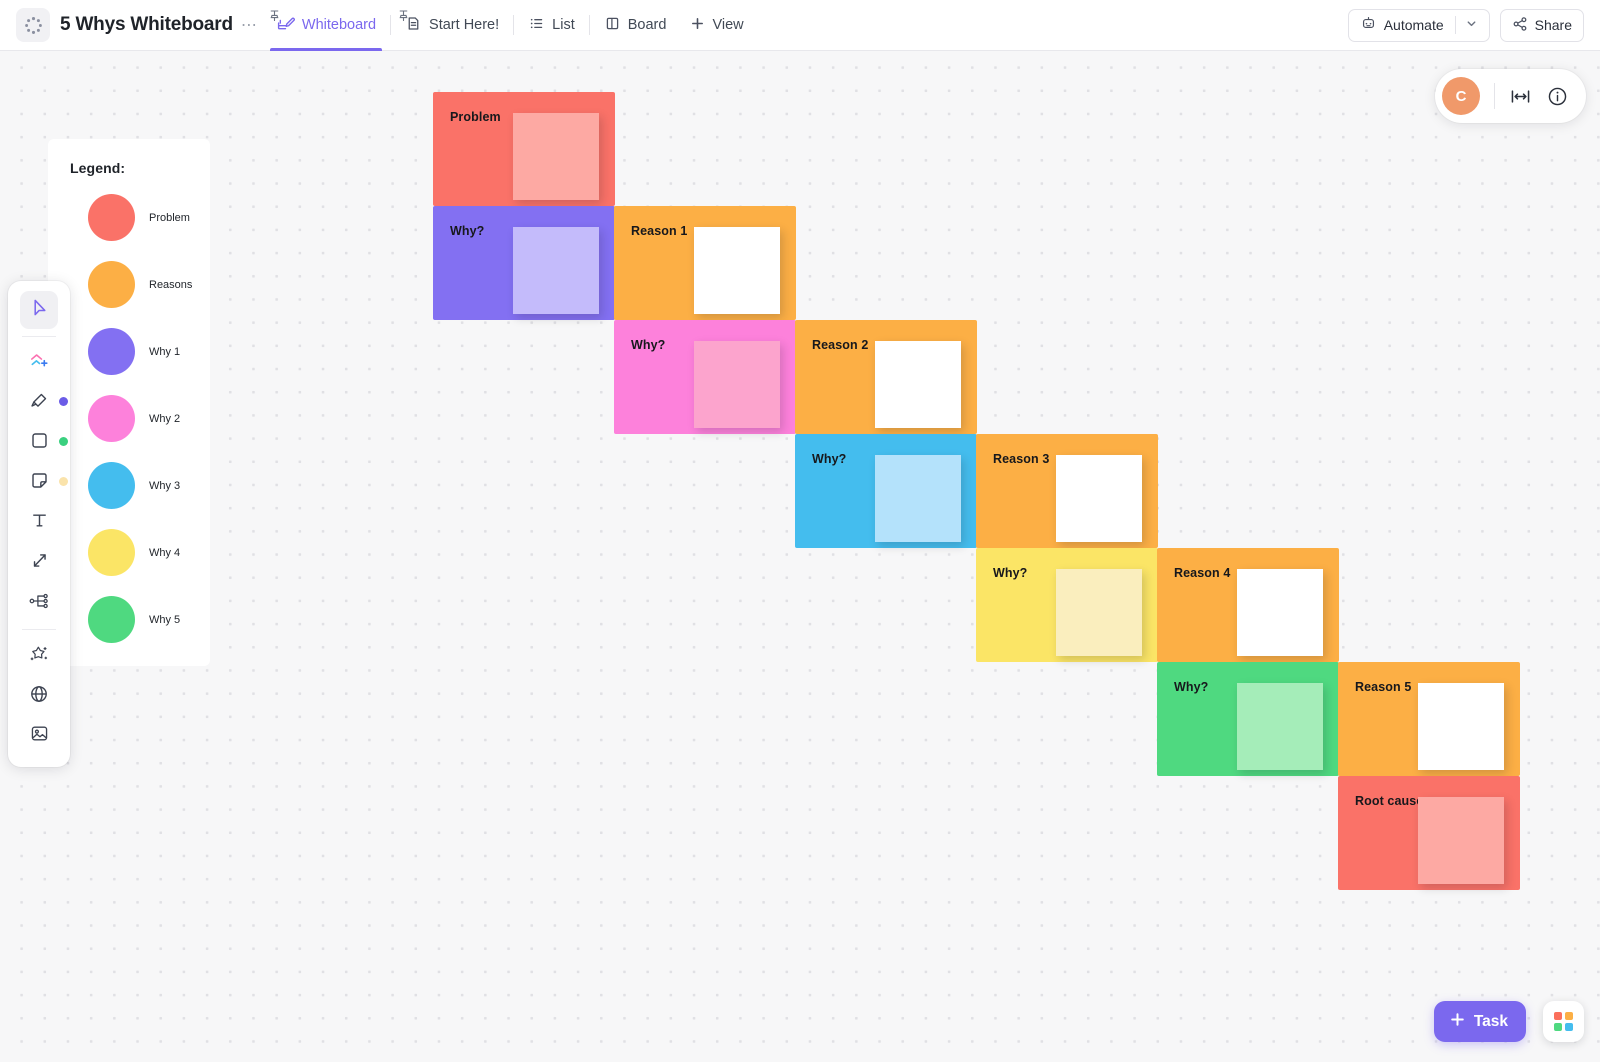 This screenshot has width=1600, height=1062. Describe the element at coordinates (1471, 25) in the screenshot. I see `chevron-down-icon` at that location.